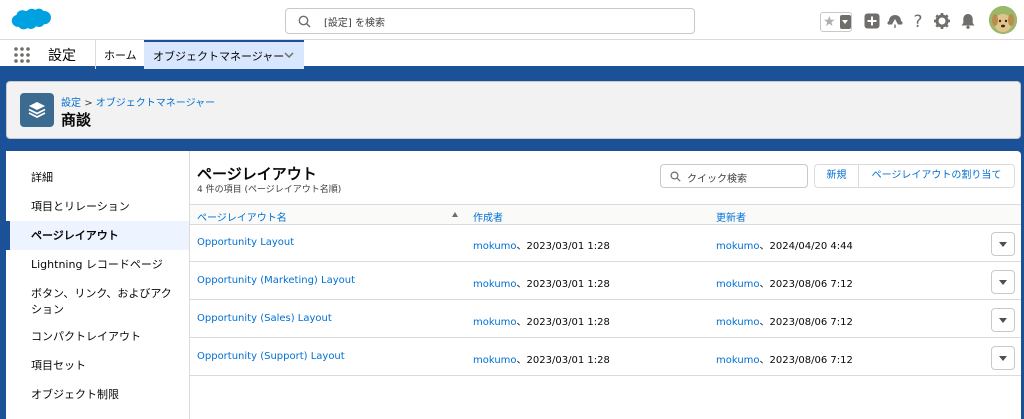 This screenshot has width=1024, height=419. Describe the element at coordinates (269, 190) in the screenshot. I see `list-subtitle: 4 件の項目 (ページレイアウト名順)` at that location.